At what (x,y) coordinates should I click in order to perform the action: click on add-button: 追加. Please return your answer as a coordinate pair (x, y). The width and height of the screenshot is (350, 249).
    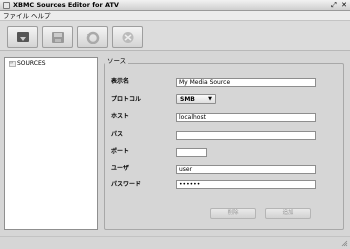
    Looking at the image, I should click on (288, 213).